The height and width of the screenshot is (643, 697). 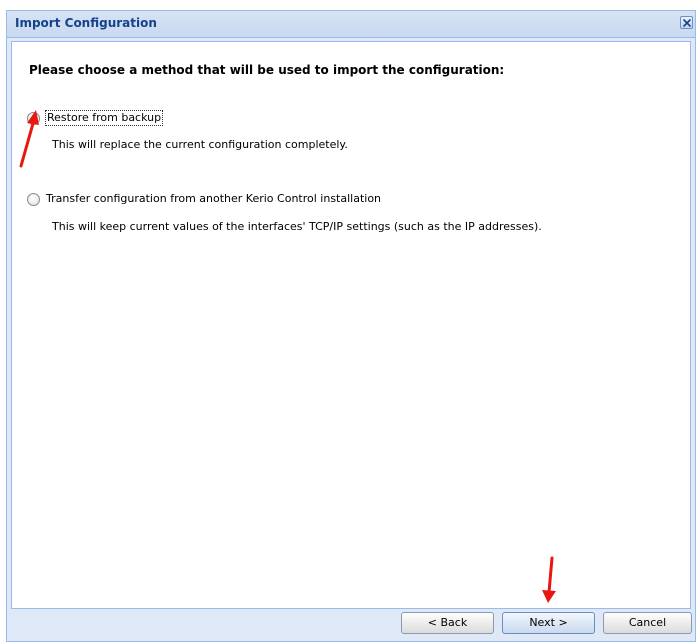 I want to click on close-icon, so click(x=687, y=23).